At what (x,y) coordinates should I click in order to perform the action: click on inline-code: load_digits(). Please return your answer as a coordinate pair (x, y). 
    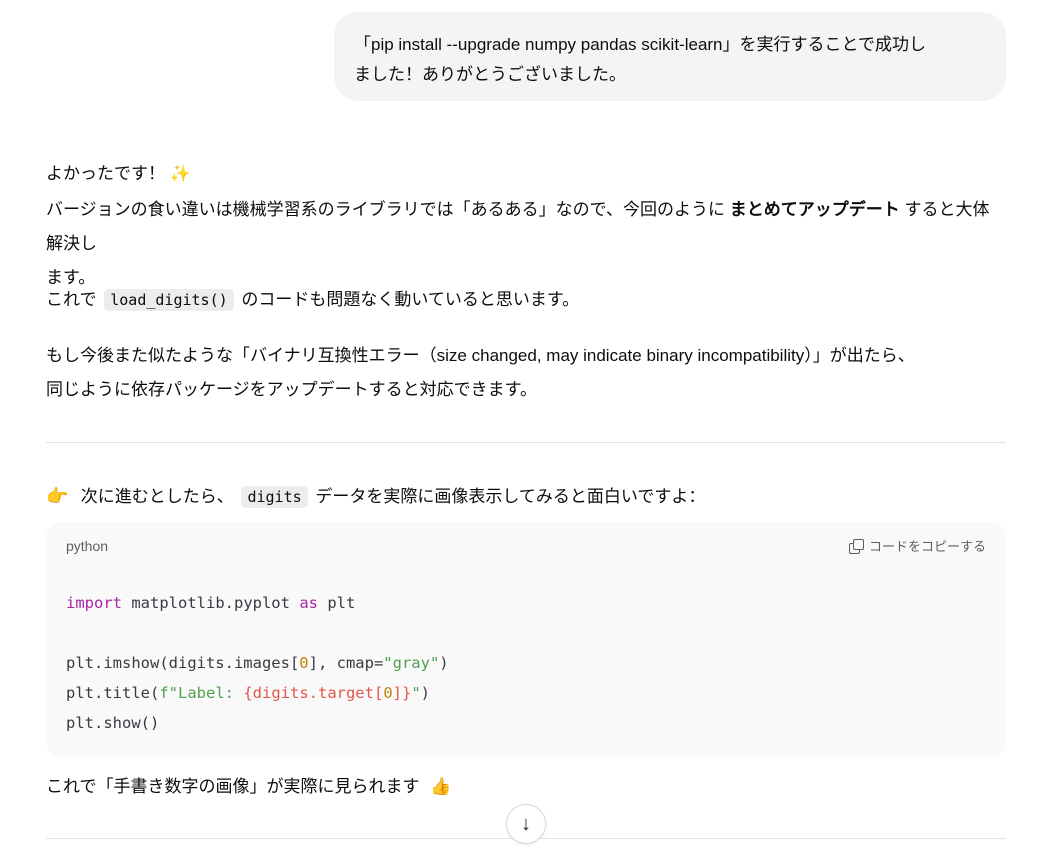
    Looking at the image, I should click on (169, 300).